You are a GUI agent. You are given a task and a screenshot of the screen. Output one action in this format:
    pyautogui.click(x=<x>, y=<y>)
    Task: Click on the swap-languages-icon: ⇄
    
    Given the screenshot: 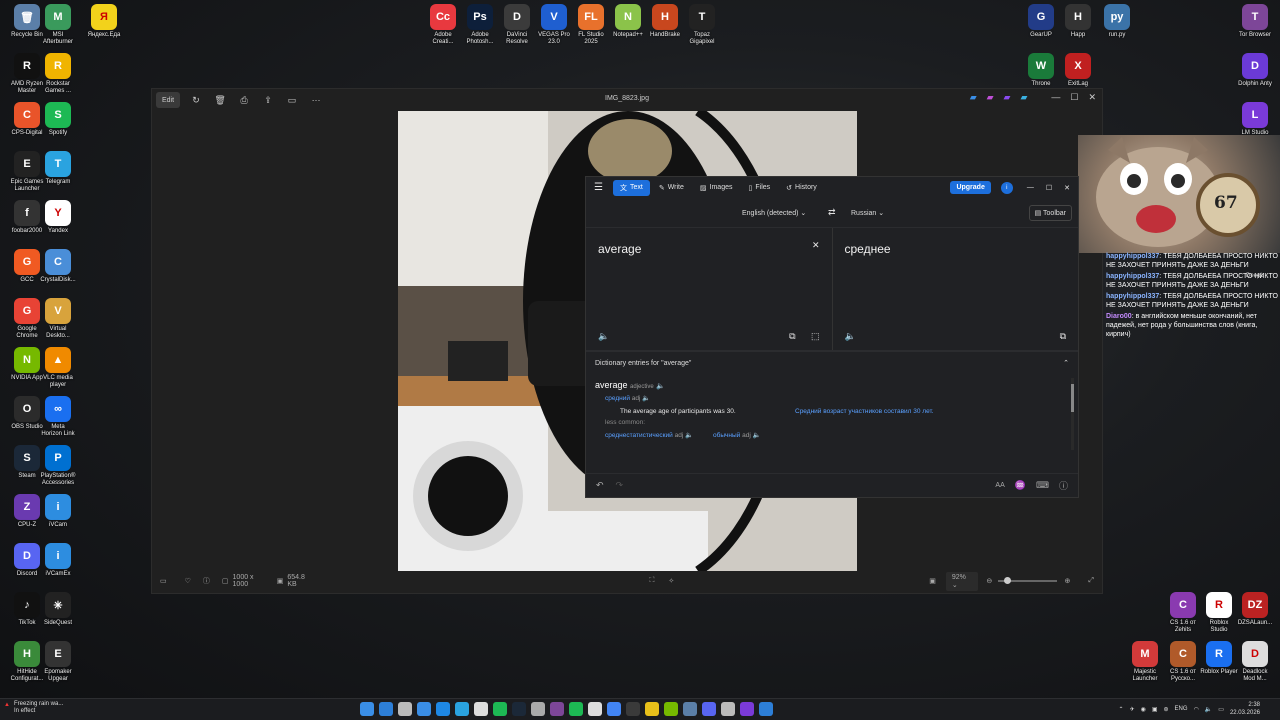 What is the action you would take?
    pyautogui.click(x=832, y=212)
    